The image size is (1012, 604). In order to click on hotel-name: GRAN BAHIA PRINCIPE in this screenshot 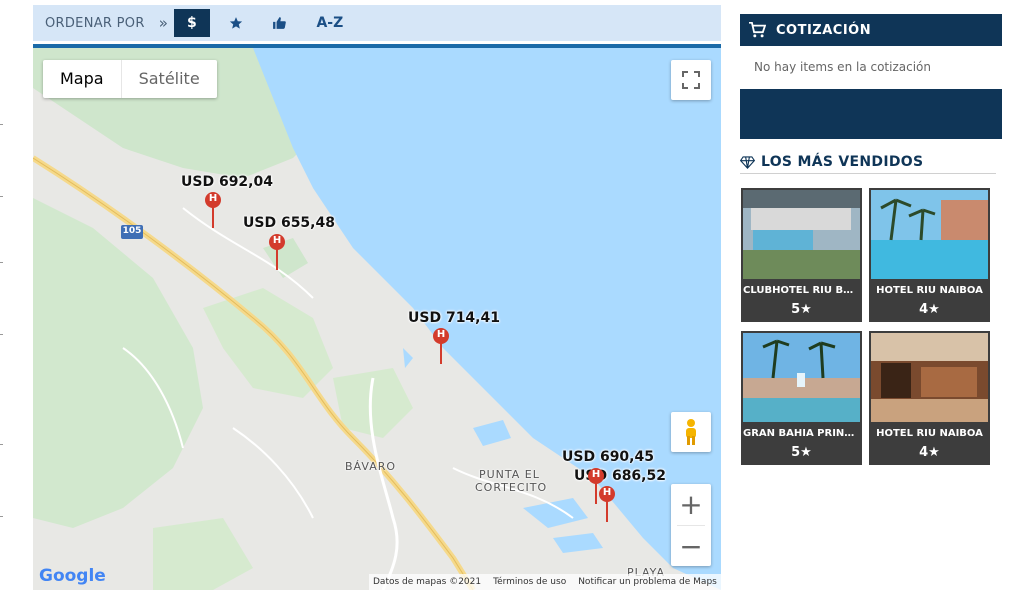, I will do `click(801, 433)`.